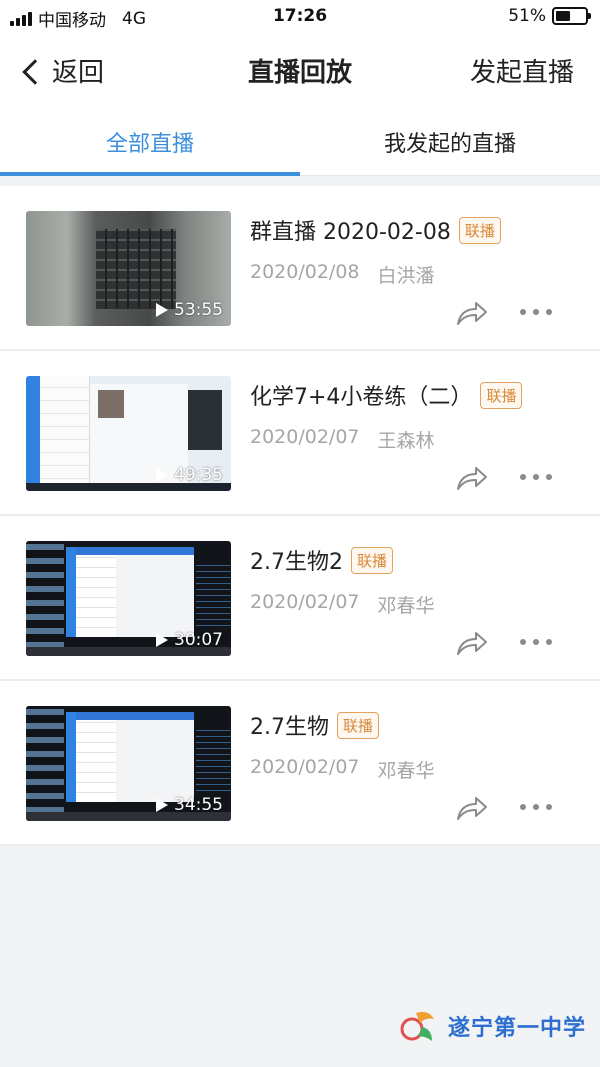  What do you see at coordinates (128, 598) in the screenshot?
I see `video-thumbnail: 30:07` at bounding box center [128, 598].